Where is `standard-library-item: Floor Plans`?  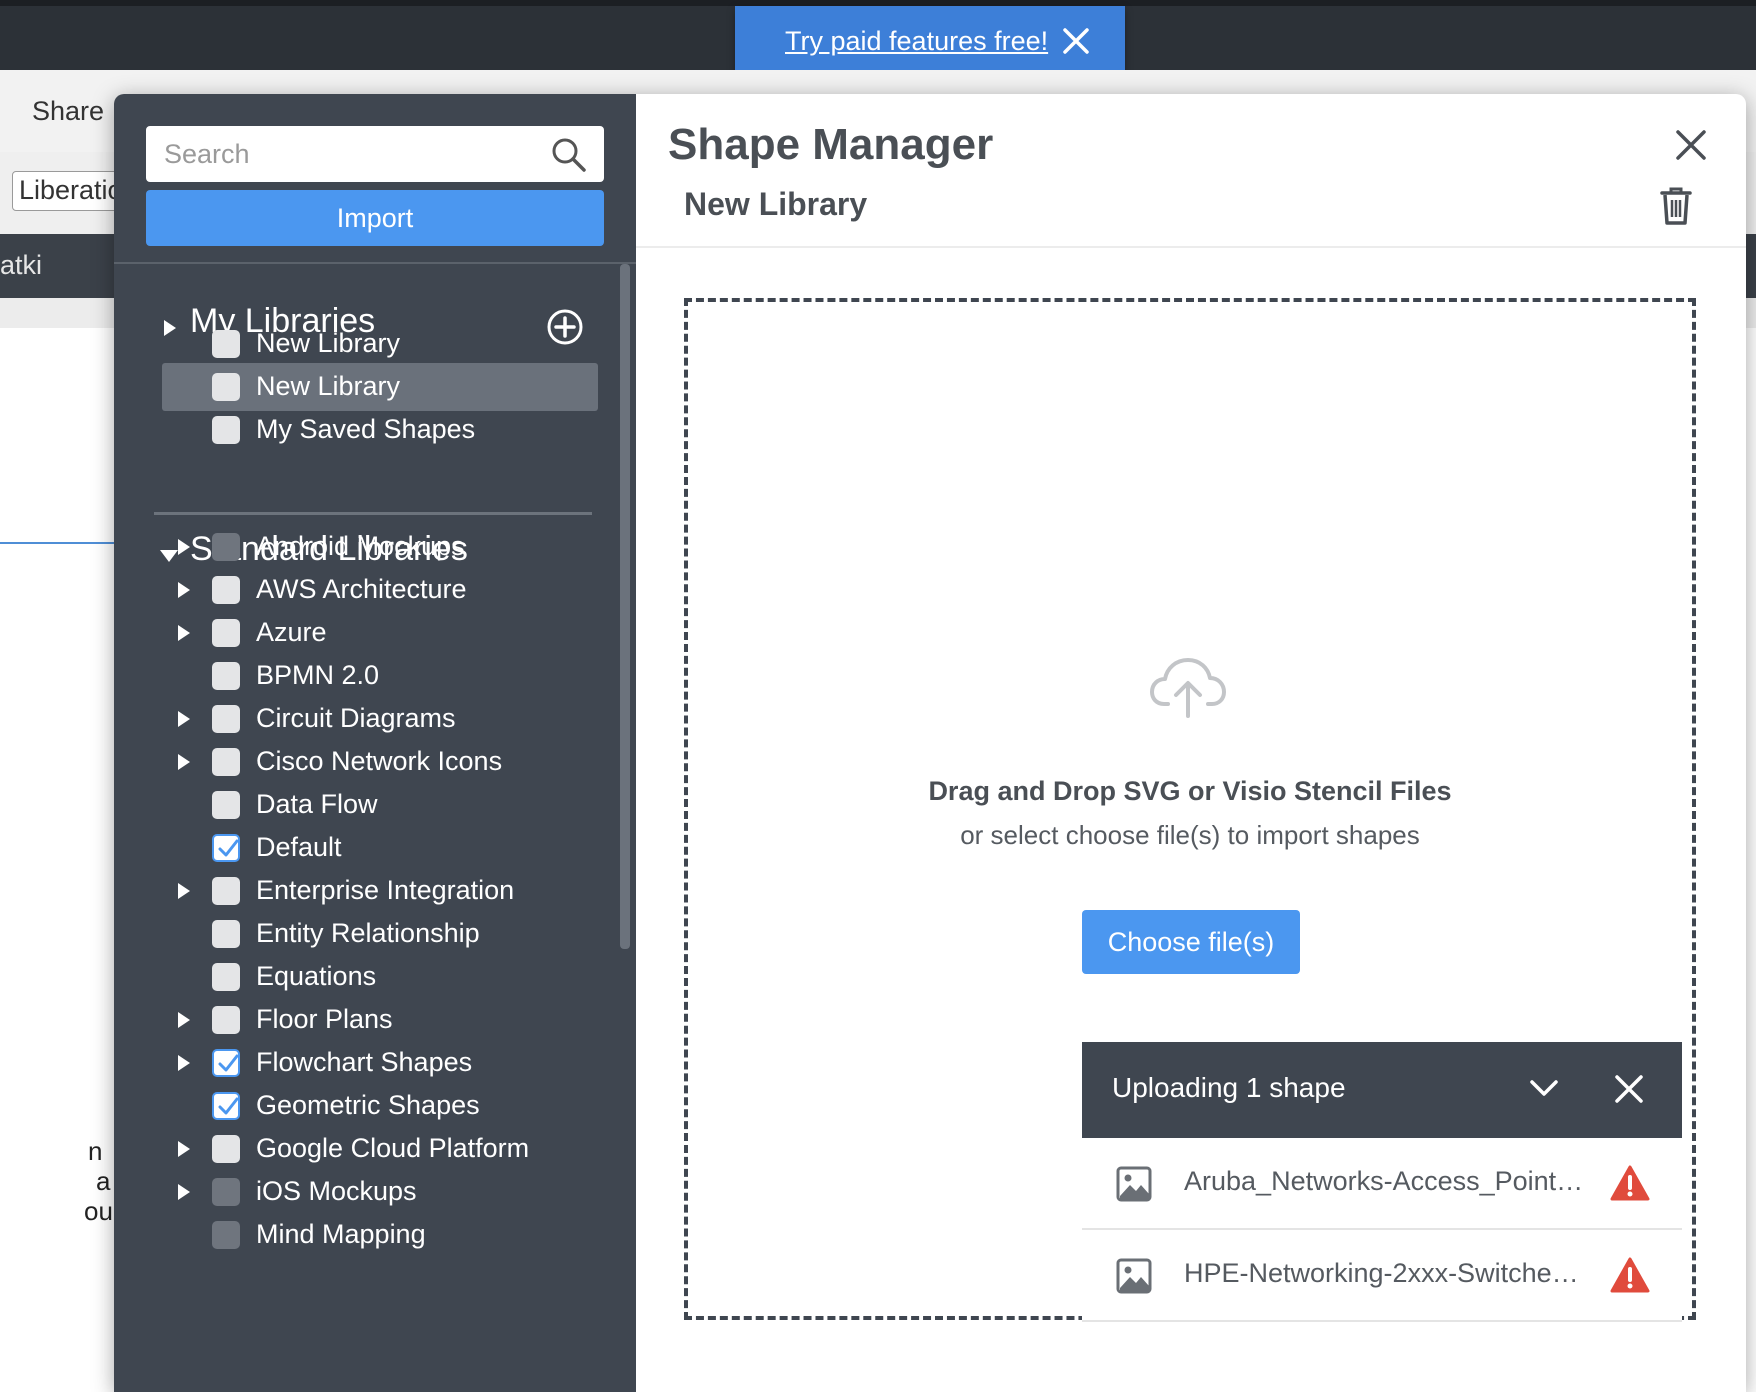
standard-library-item: Floor Plans is located at coordinates (380, 1020).